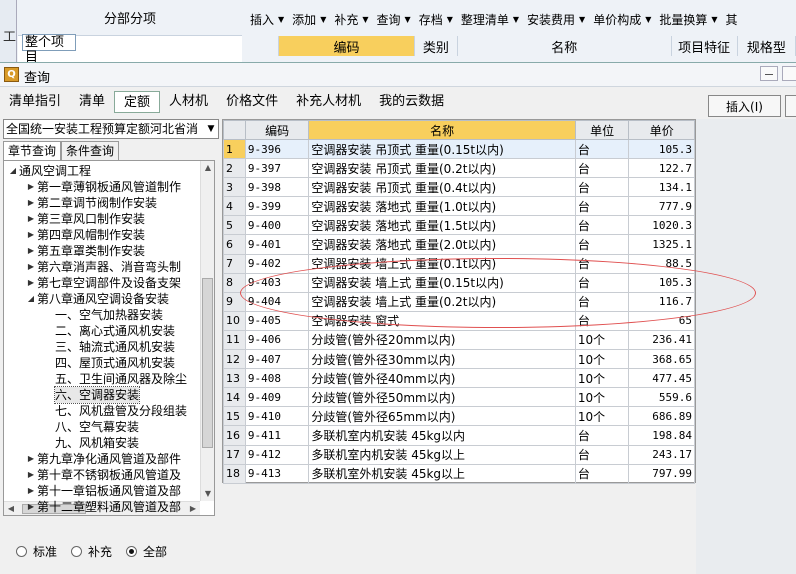  What do you see at coordinates (744, 106) in the screenshot?
I see `insert-button: 插入(I)` at bounding box center [744, 106].